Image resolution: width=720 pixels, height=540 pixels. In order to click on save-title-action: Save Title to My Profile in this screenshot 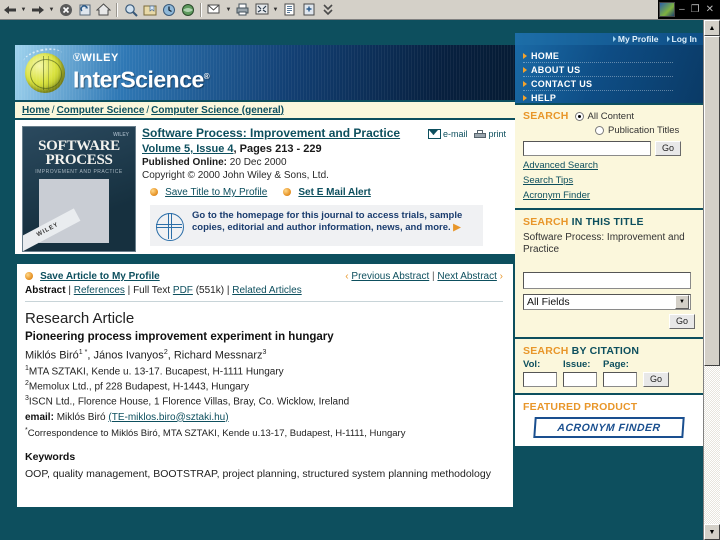, I will do `click(208, 192)`.